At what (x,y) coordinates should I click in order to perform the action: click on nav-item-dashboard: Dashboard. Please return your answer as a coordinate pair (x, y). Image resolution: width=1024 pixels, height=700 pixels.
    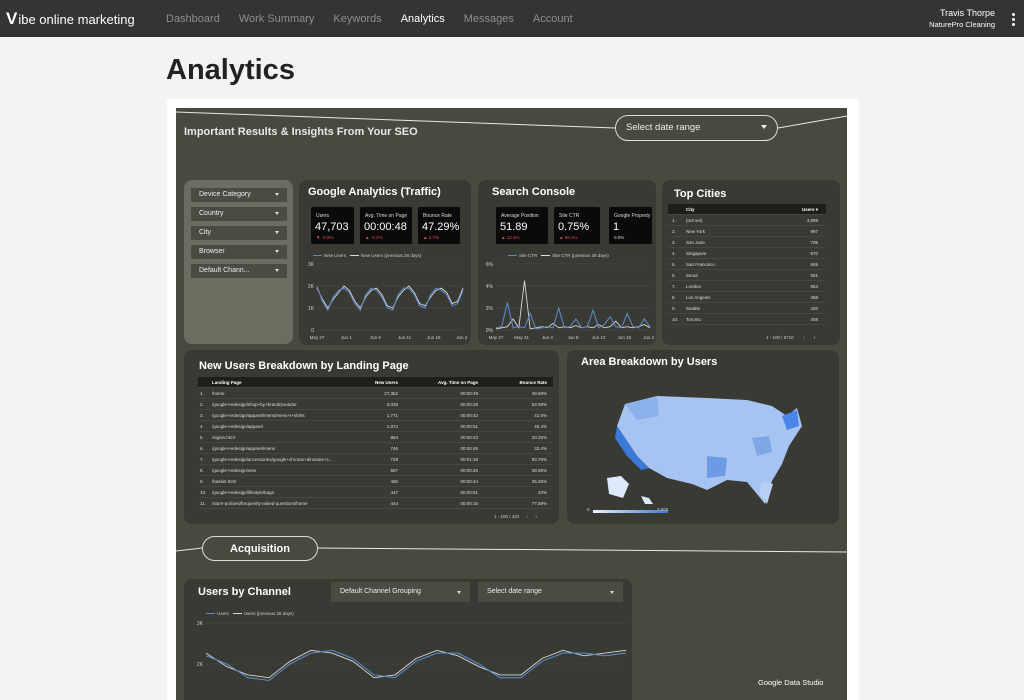
    Looking at the image, I should click on (193, 19).